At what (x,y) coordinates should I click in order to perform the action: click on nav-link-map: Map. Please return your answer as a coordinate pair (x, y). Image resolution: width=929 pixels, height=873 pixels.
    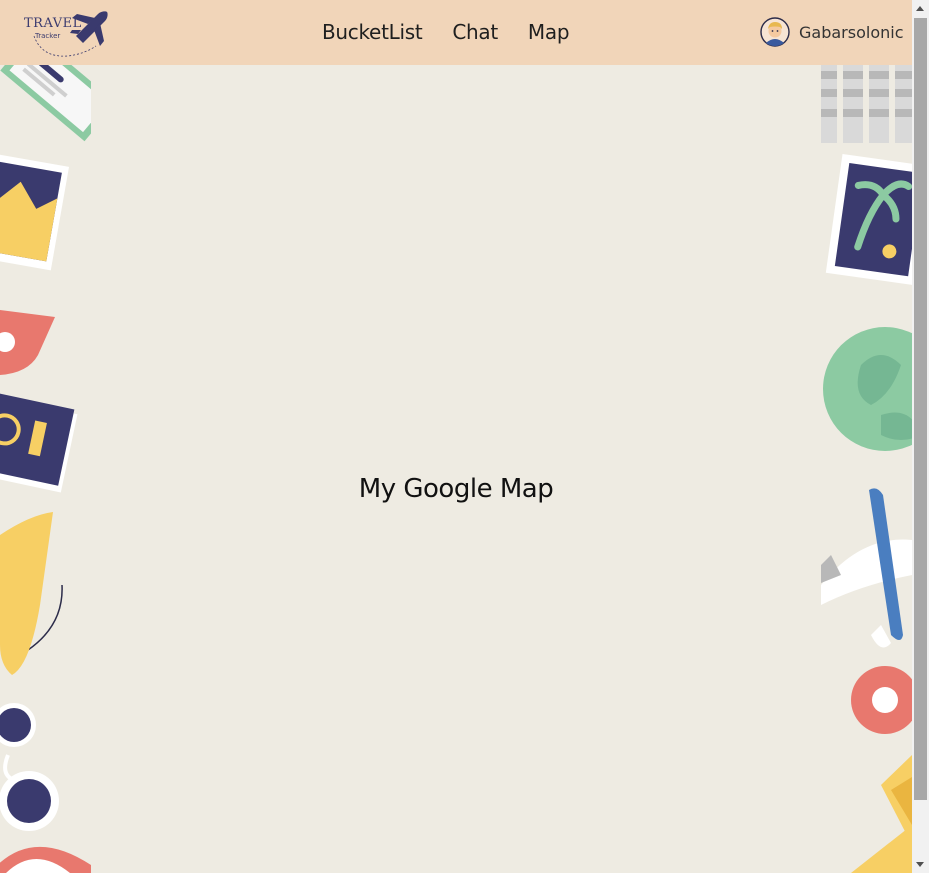
    Looking at the image, I should click on (549, 32).